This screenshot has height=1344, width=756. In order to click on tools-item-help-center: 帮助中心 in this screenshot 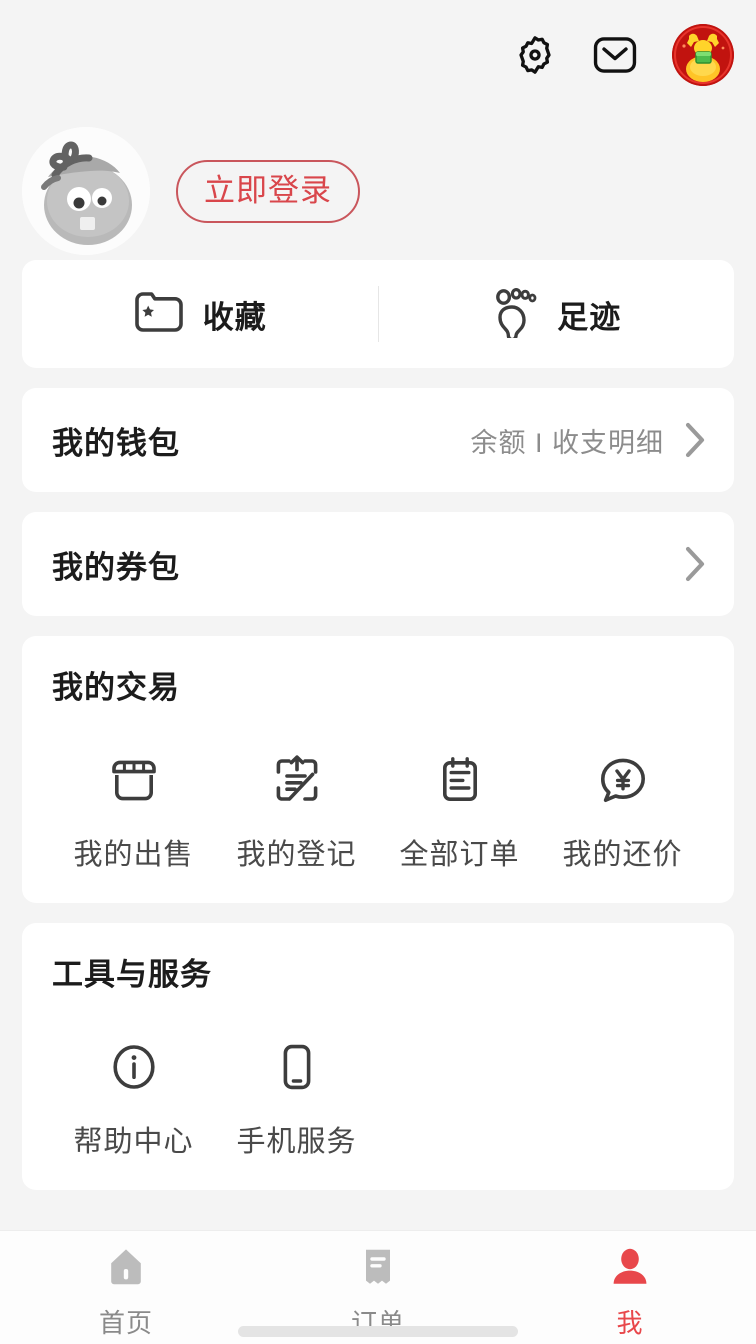, I will do `click(133, 1082)`.